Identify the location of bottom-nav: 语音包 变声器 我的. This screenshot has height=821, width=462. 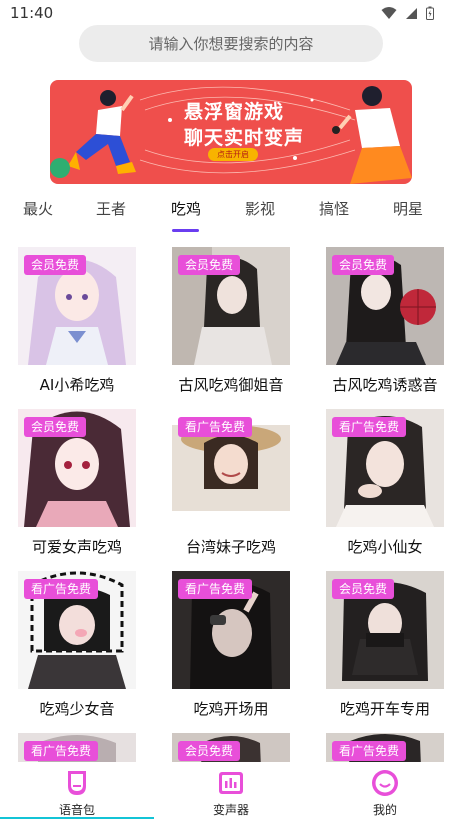
(231, 791).